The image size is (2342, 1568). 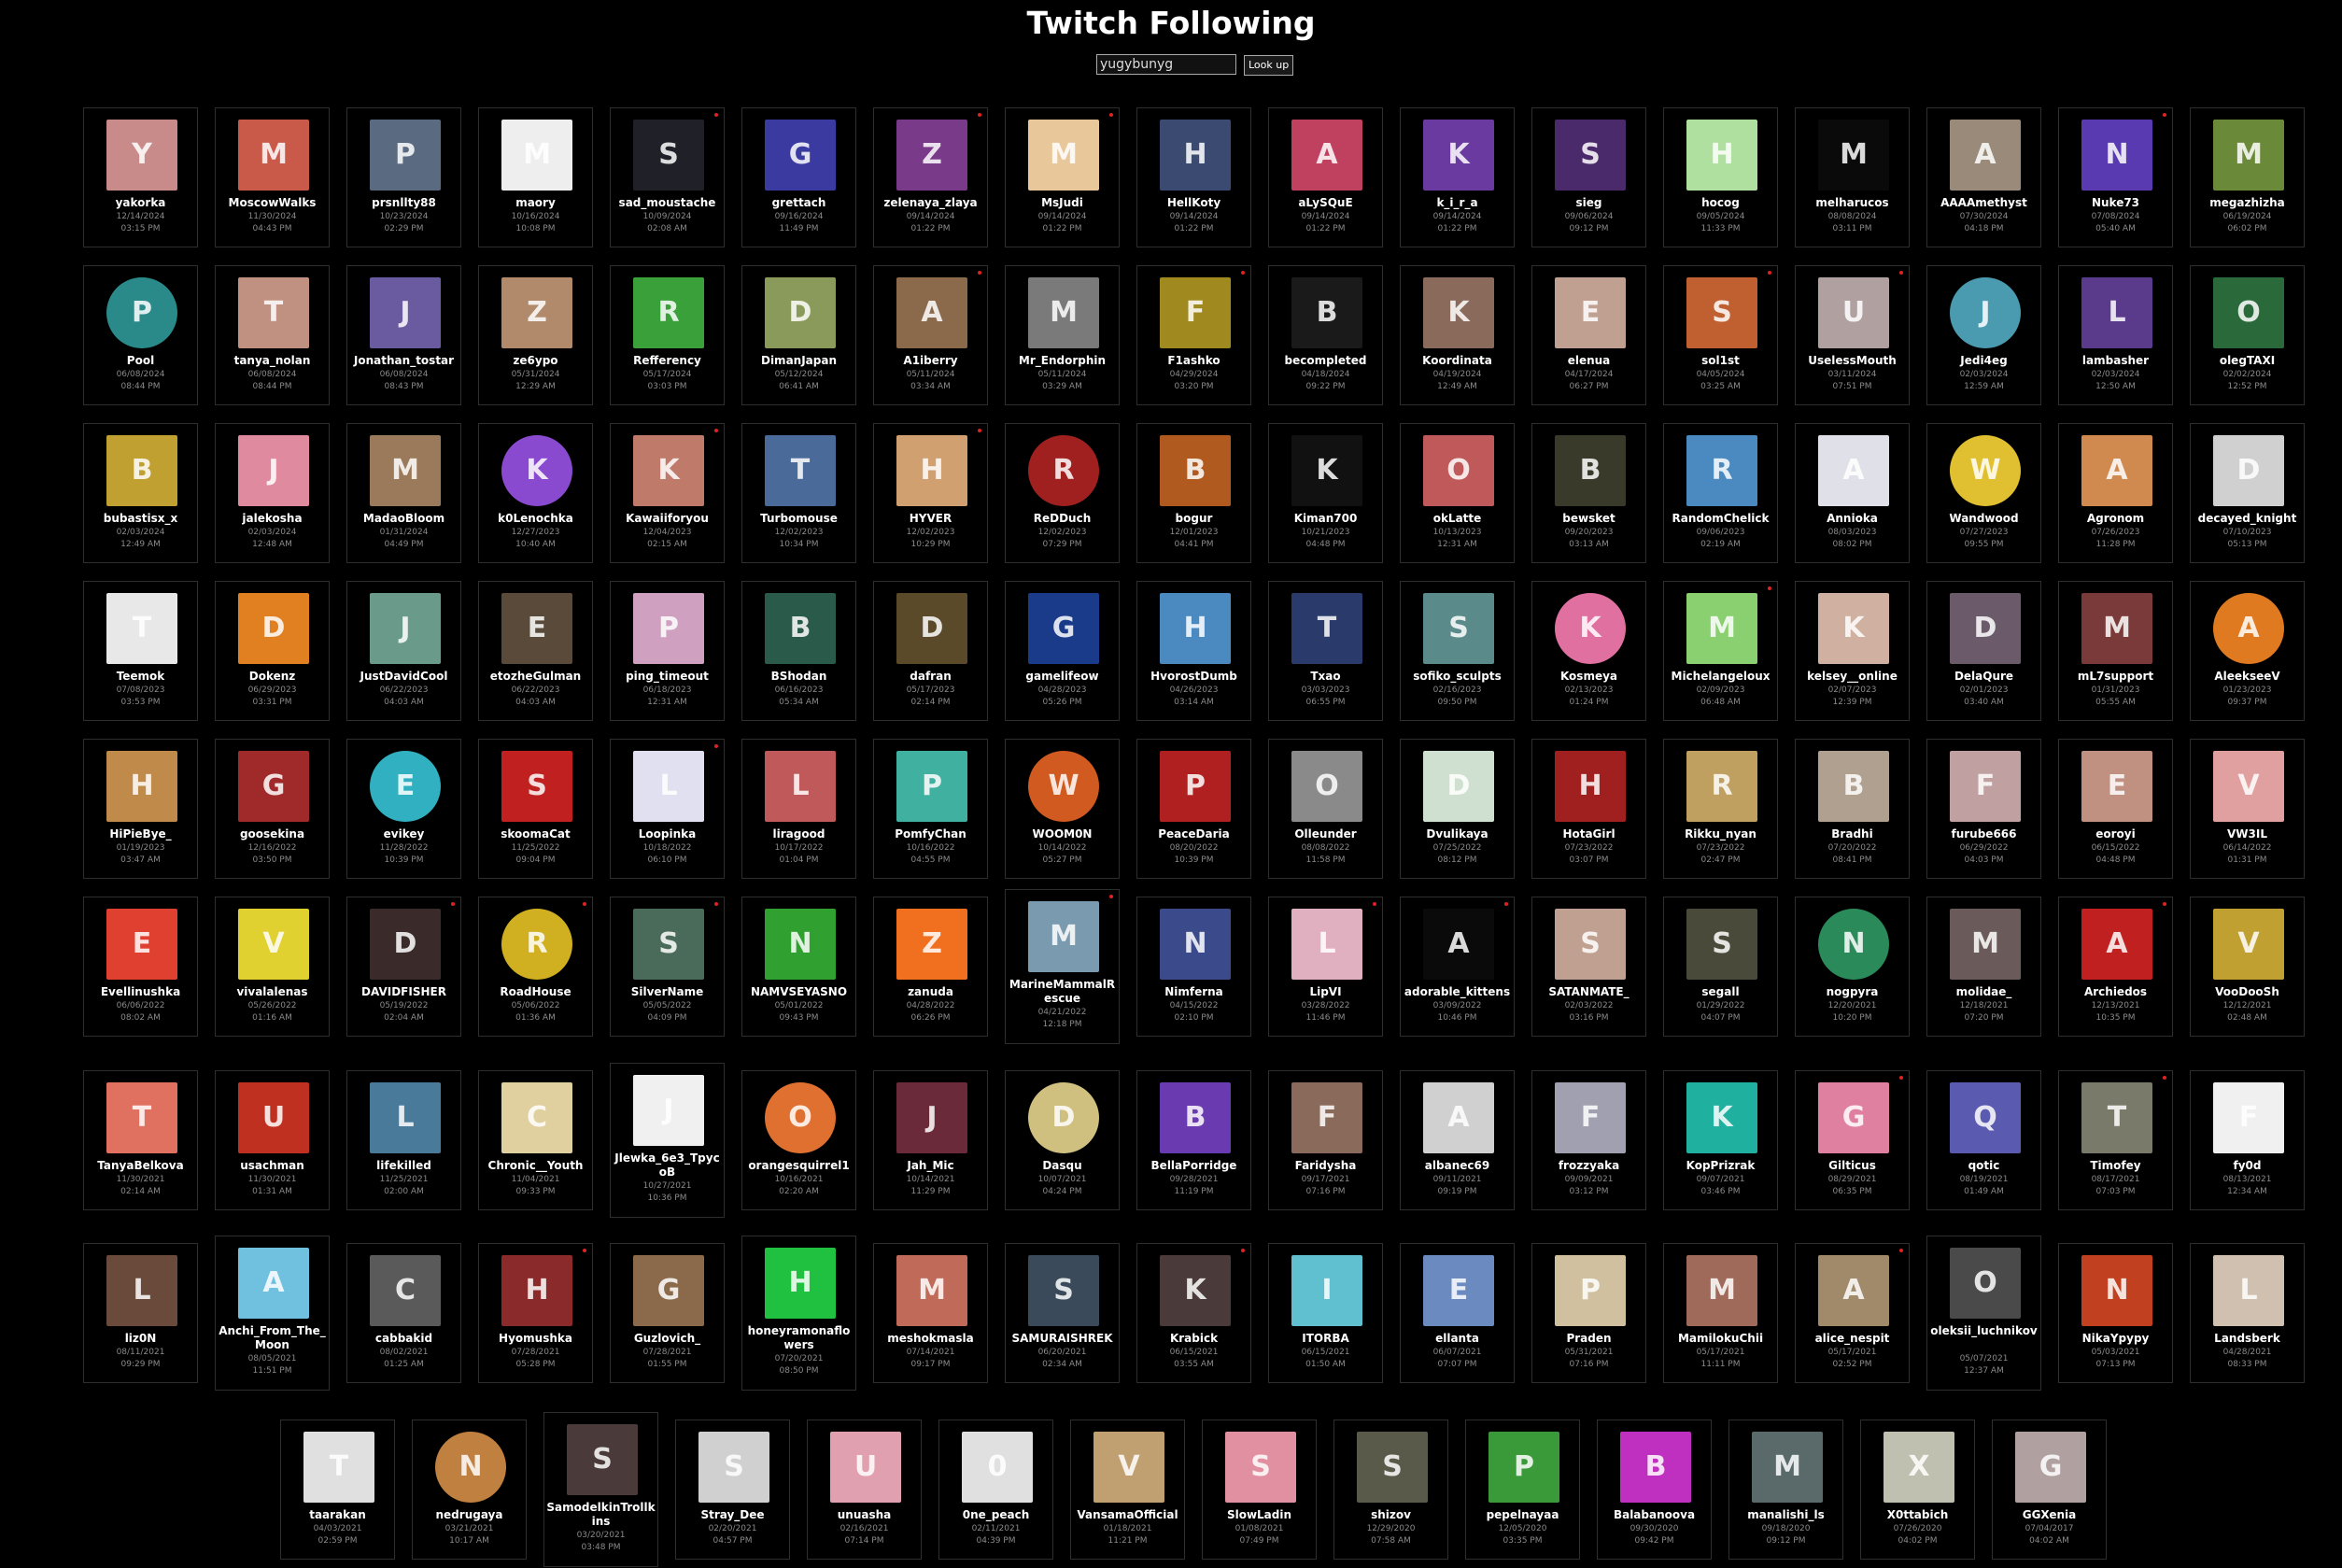 What do you see at coordinates (1128, 1467) in the screenshot?
I see `channel-avatar: V` at bounding box center [1128, 1467].